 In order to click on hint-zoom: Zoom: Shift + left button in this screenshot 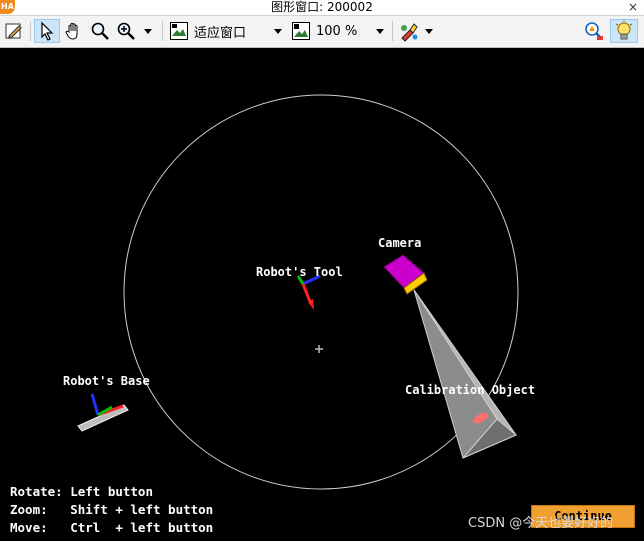, I will do `click(112, 509)`.